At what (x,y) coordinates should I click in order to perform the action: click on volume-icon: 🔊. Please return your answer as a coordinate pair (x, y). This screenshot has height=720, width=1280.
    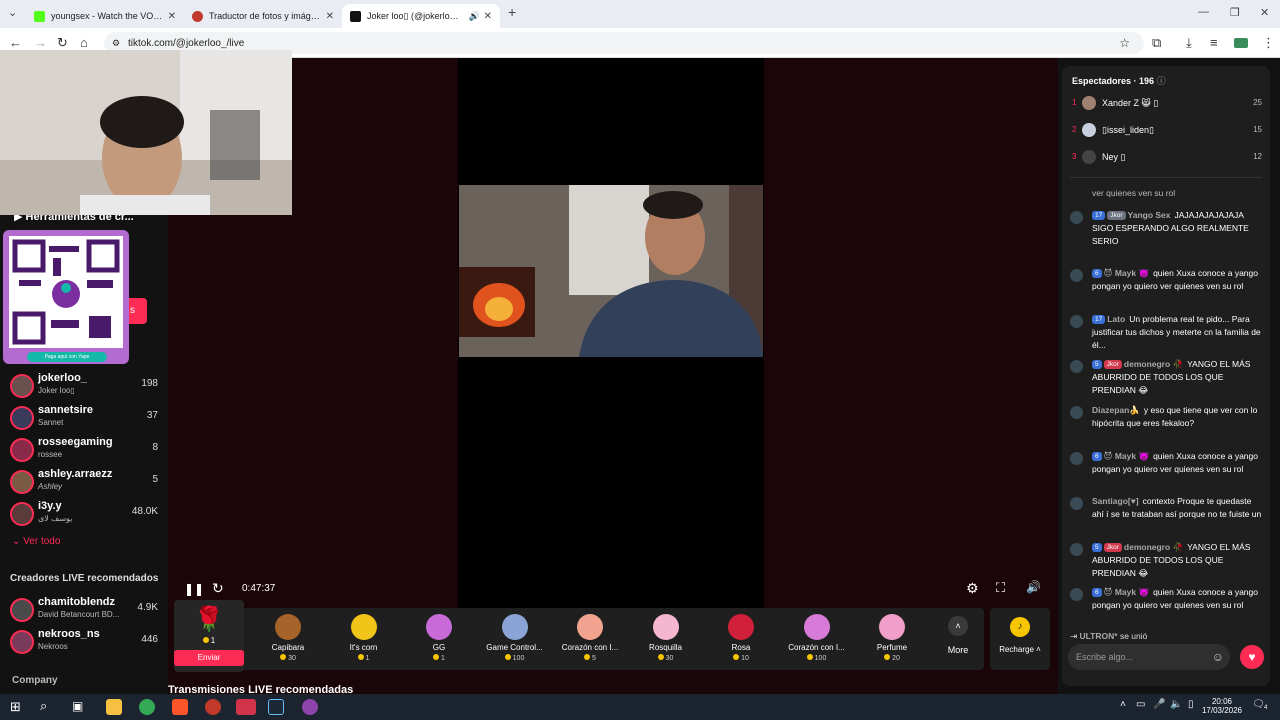
    Looking at the image, I should click on (1033, 587).